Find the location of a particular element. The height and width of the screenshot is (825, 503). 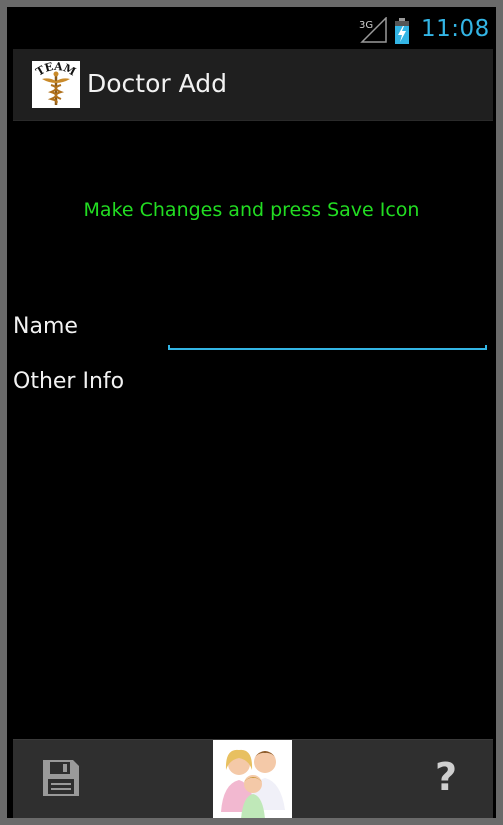

team-caduceus-logo: TEAM is located at coordinates (56, 84).